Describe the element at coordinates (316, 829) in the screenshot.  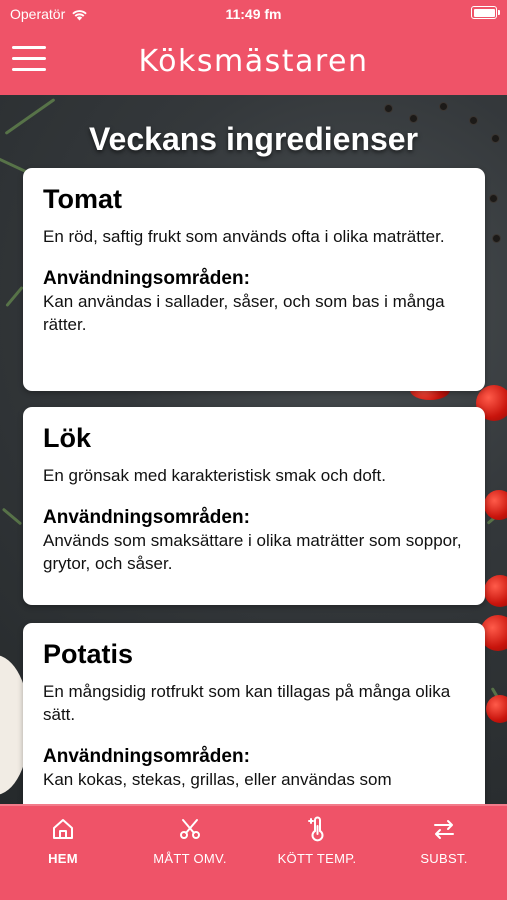
I see `thermometer-icon` at that location.